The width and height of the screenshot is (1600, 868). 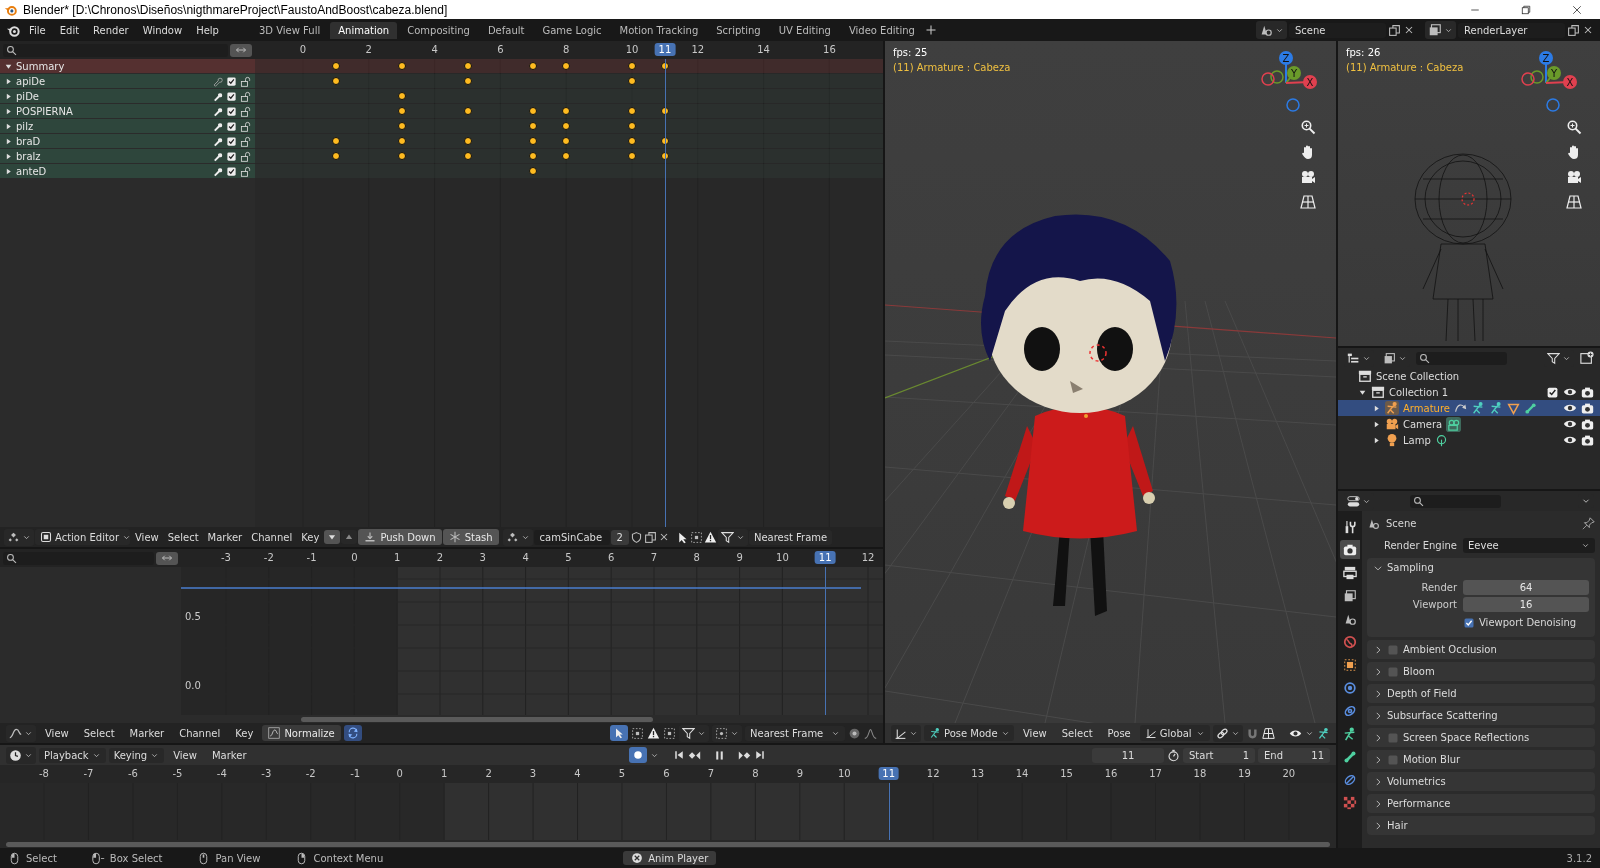 What do you see at coordinates (301, 733) in the screenshot?
I see `normalize-toggle: Normalize` at bounding box center [301, 733].